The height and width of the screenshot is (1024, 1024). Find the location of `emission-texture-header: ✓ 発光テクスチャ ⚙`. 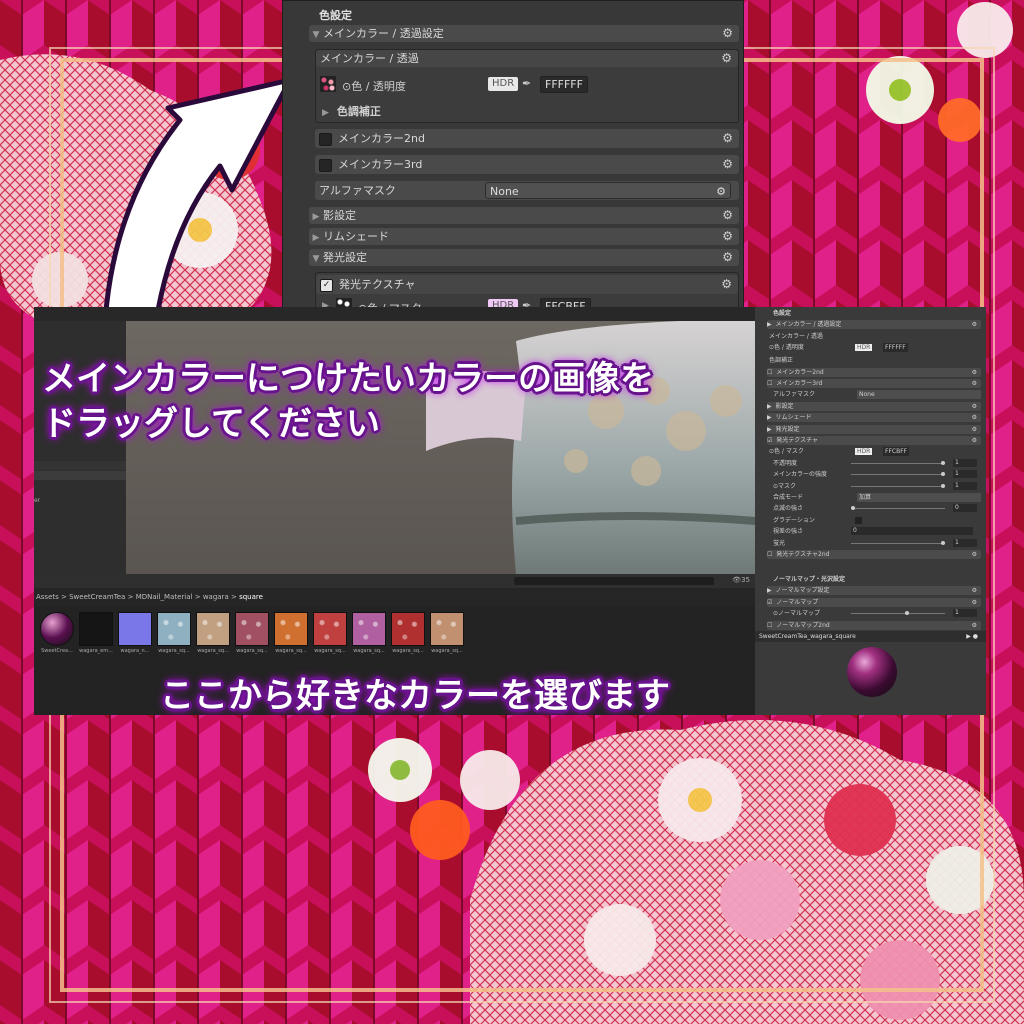

emission-texture-header: ✓ 発光テクスチャ ⚙ is located at coordinates (527, 284).